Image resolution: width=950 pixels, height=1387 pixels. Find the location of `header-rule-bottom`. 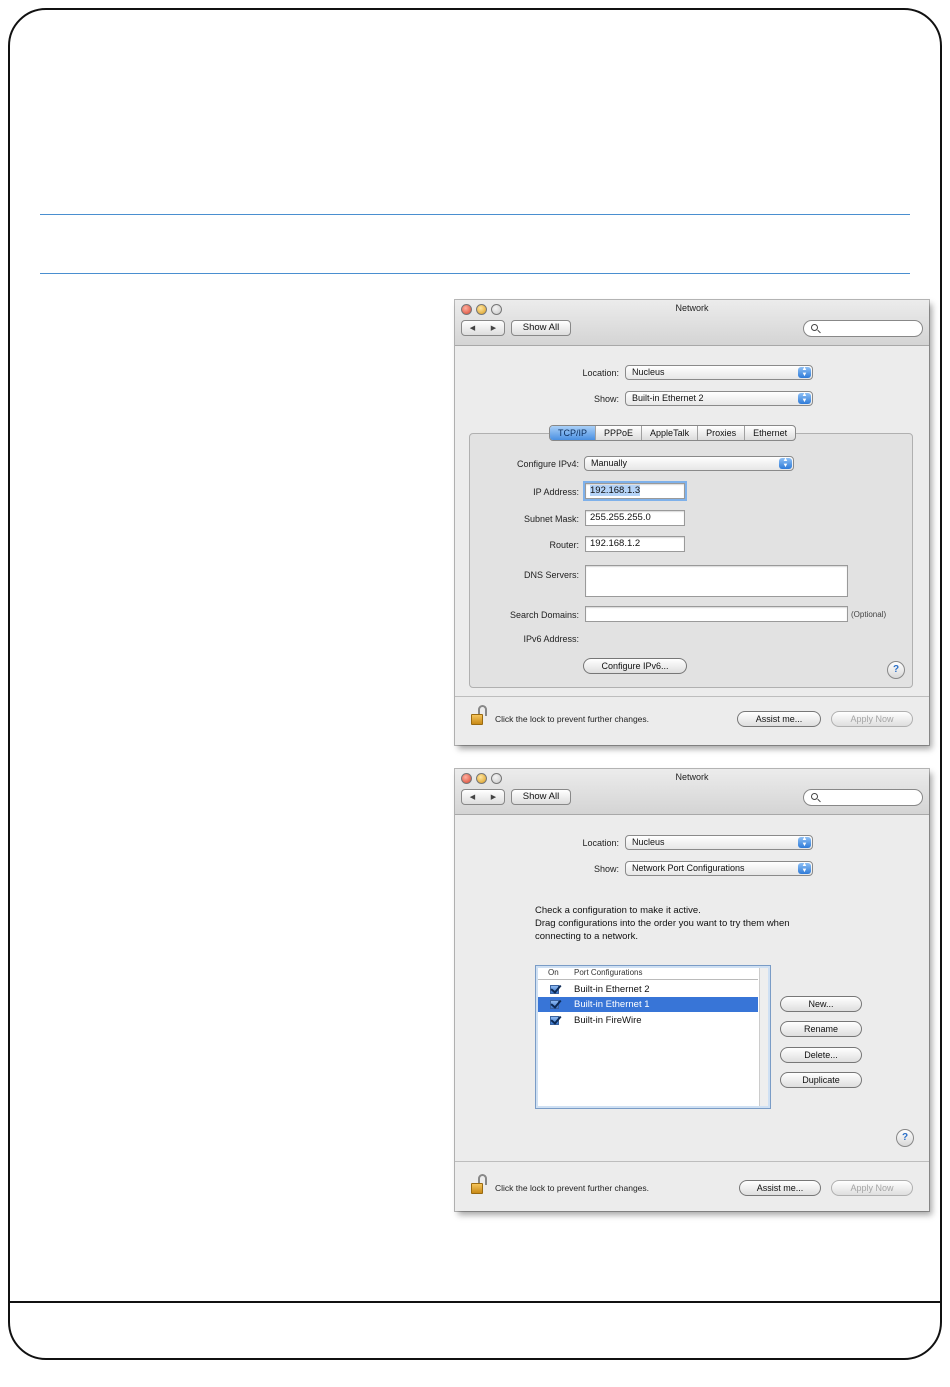

header-rule-bottom is located at coordinates (475, 273).